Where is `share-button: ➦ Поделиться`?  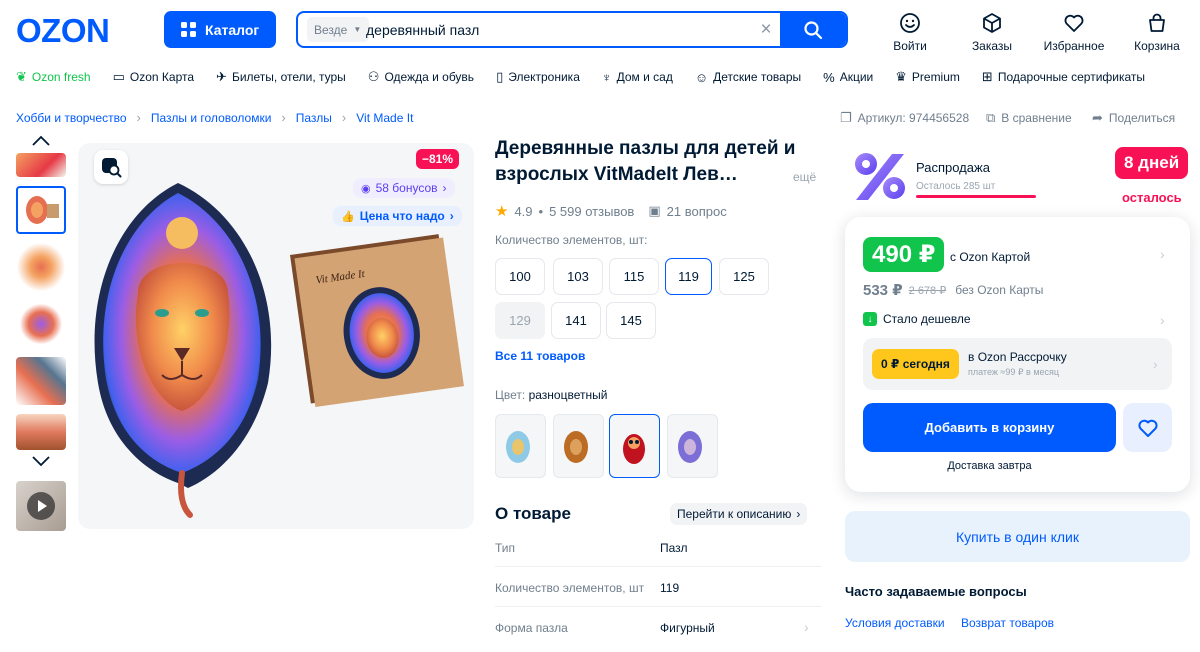
share-button: ➦ Поделиться is located at coordinates (1133, 118).